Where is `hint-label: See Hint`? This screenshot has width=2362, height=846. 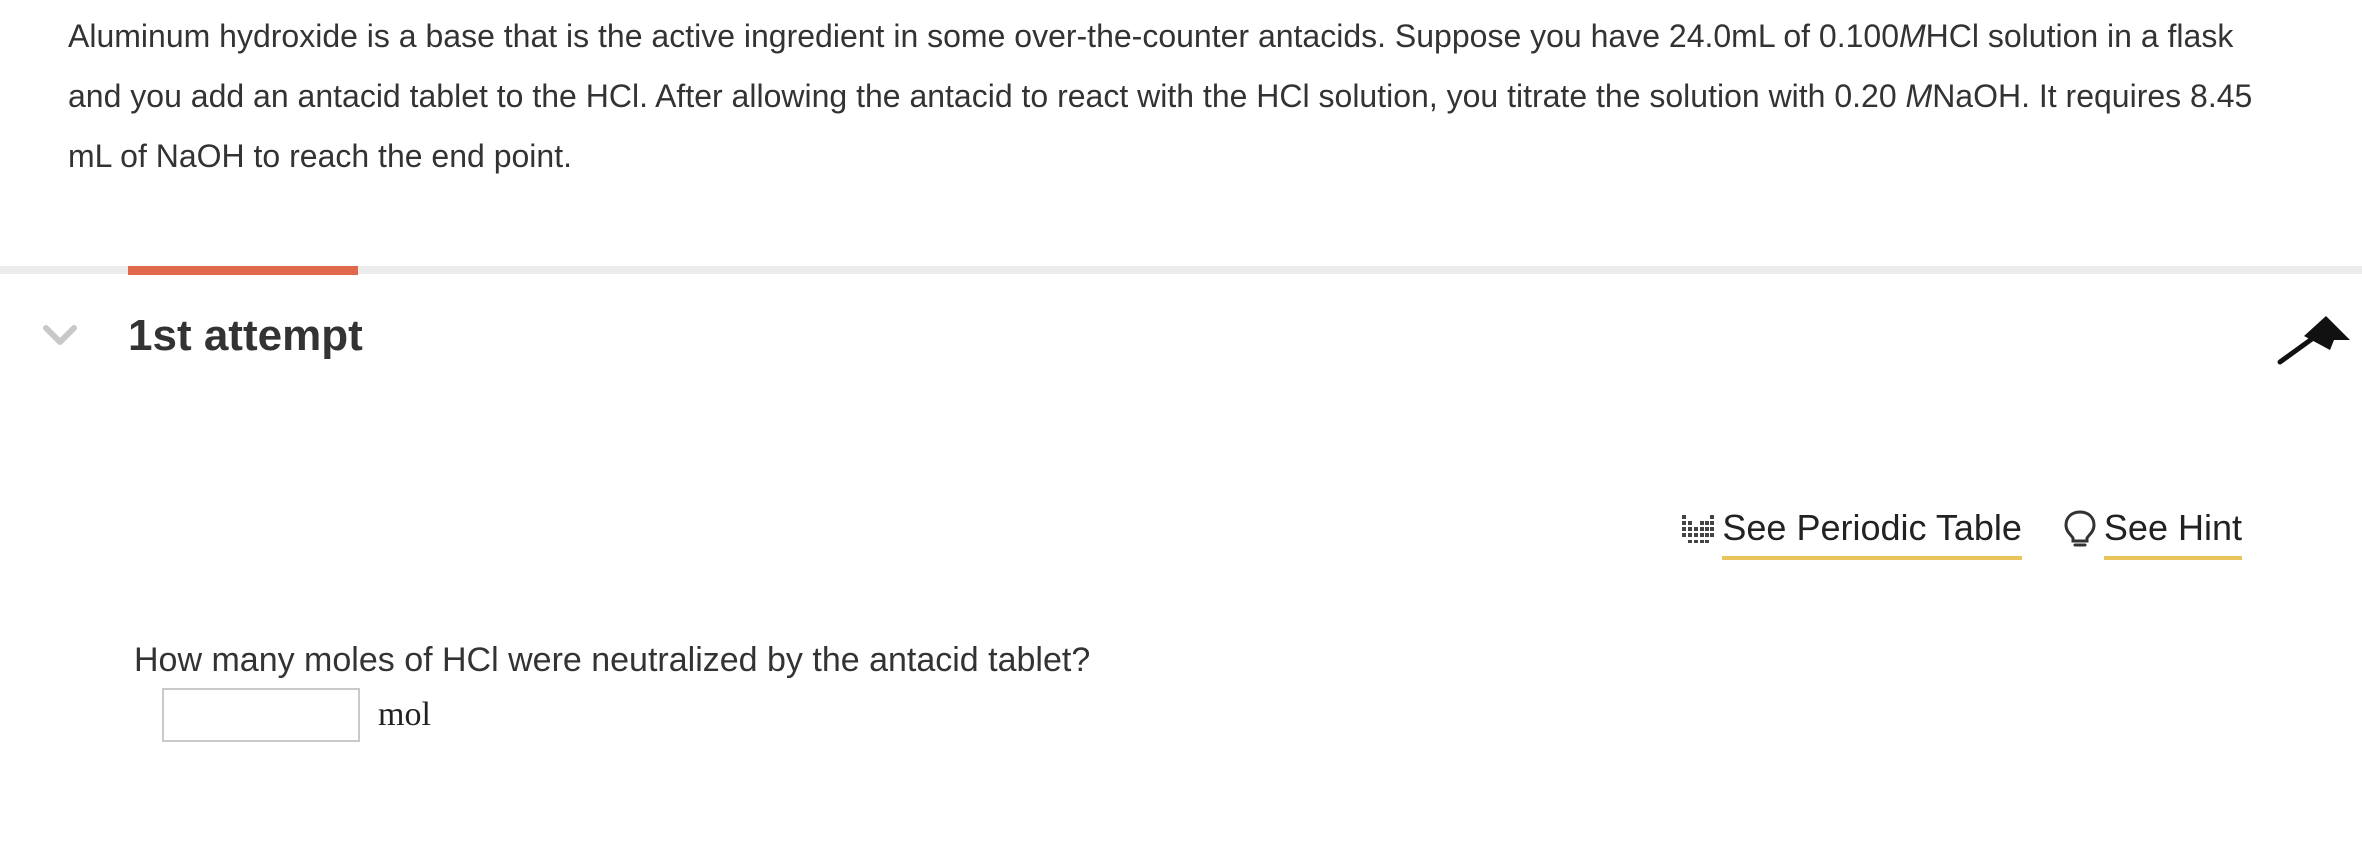 hint-label: See Hint is located at coordinates (2172, 533).